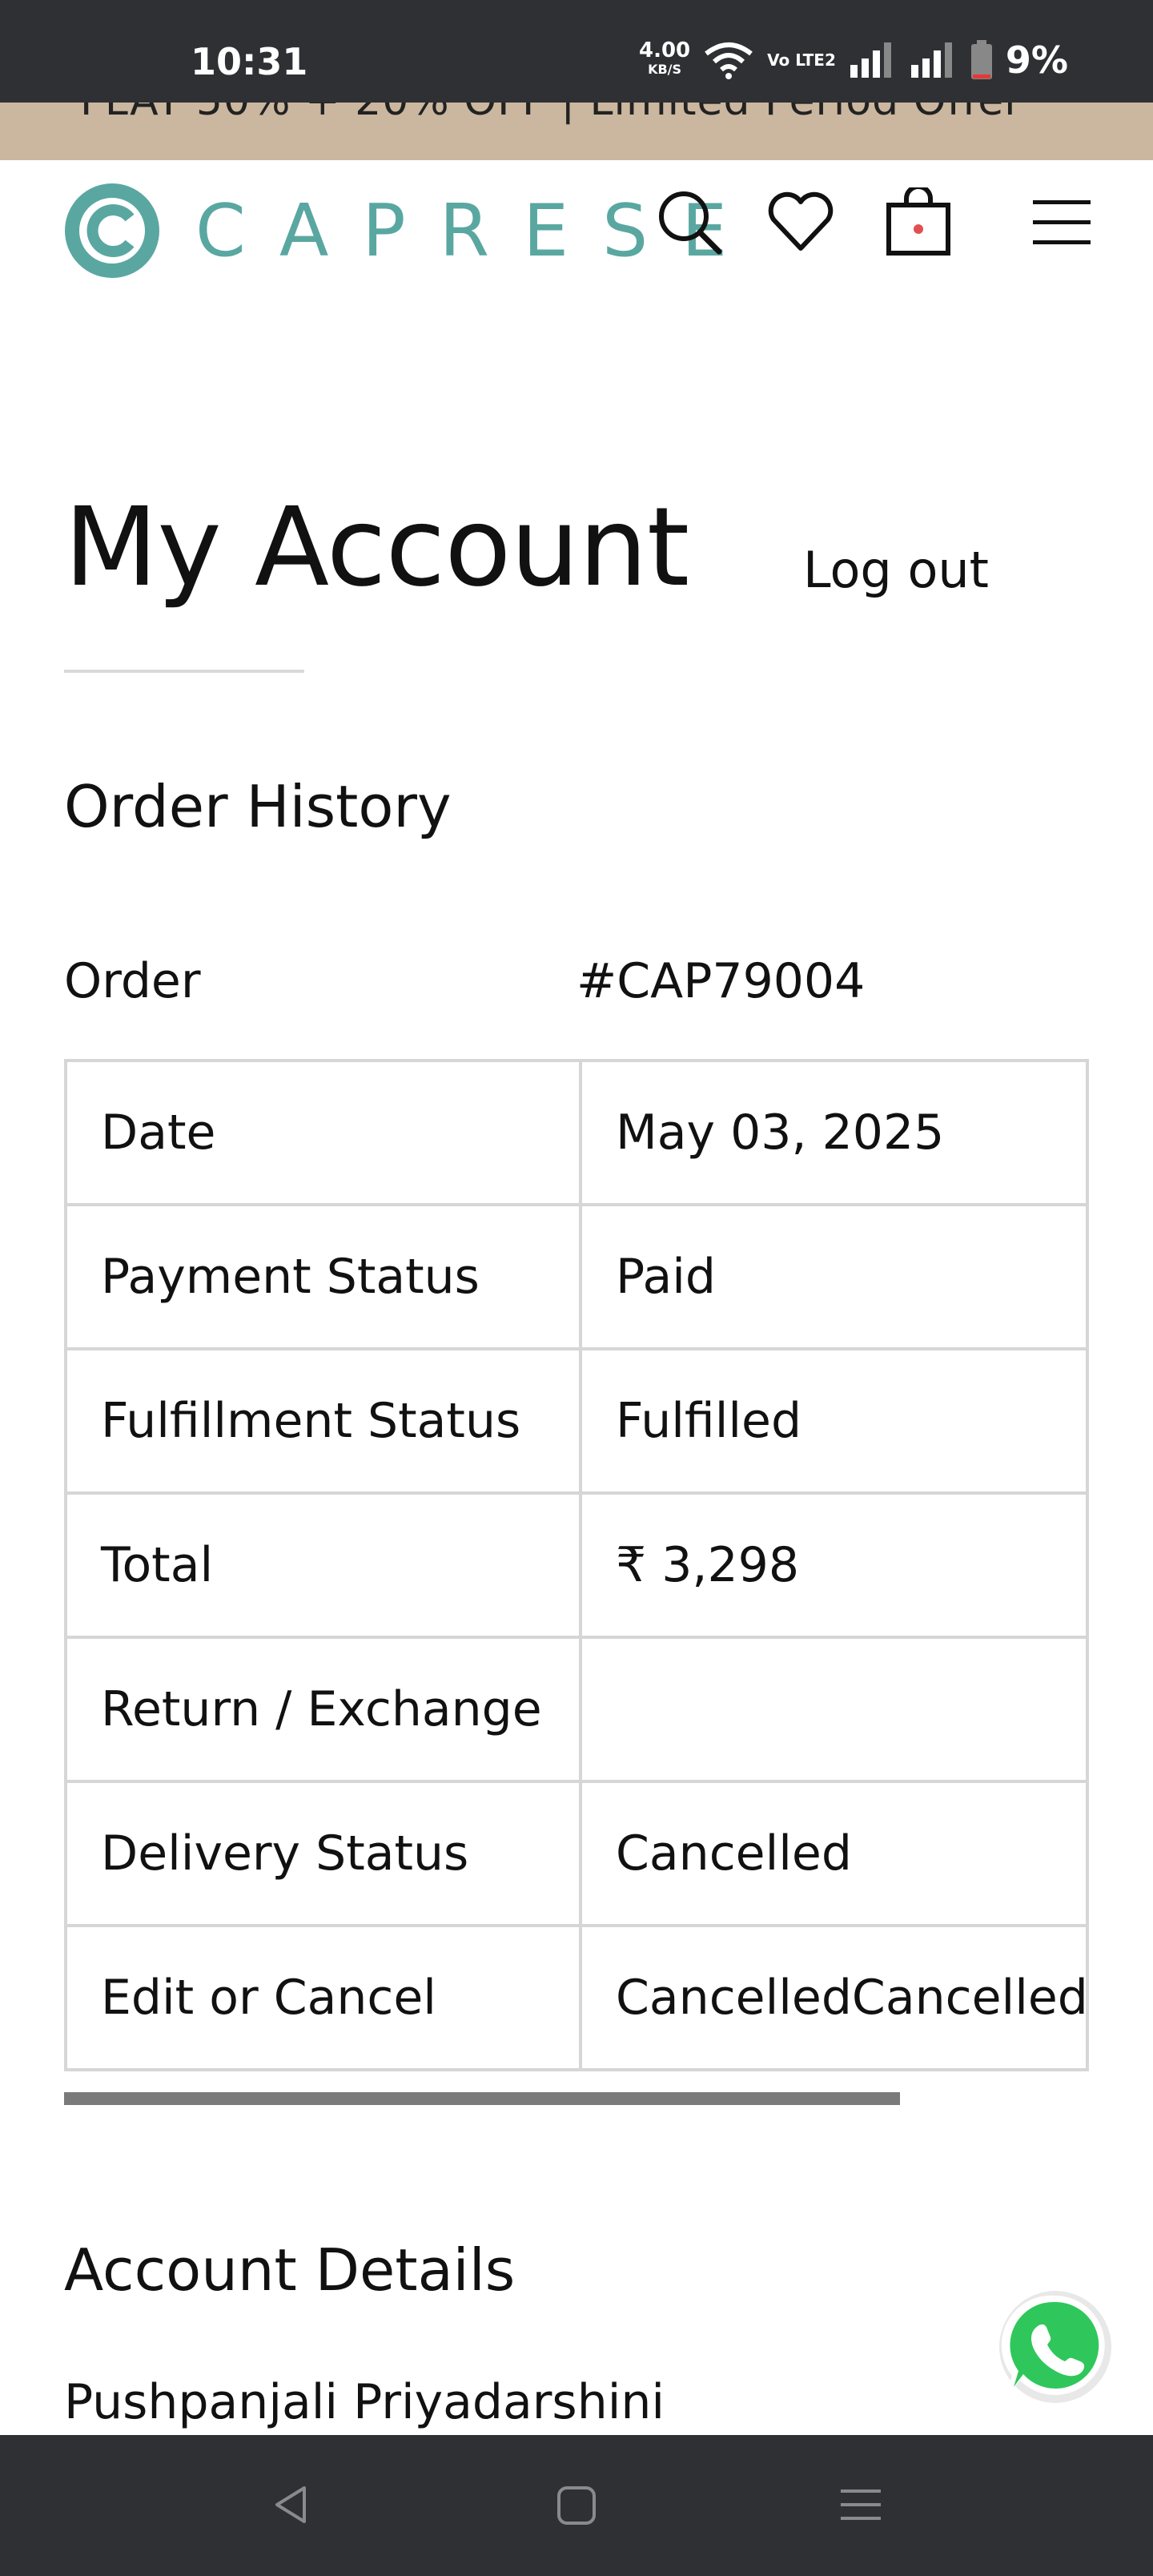 This screenshot has height=2576, width=1153. What do you see at coordinates (184, 671) in the screenshot?
I see `title-divider` at bounding box center [184, 671].